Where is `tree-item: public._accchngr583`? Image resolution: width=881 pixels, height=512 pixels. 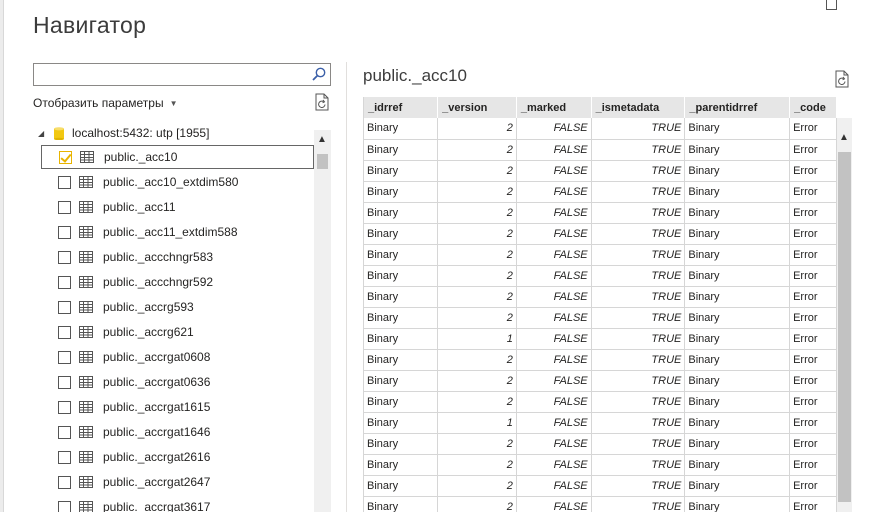 tree-item: public._accchngr583 is located at coordinates (177, 257).